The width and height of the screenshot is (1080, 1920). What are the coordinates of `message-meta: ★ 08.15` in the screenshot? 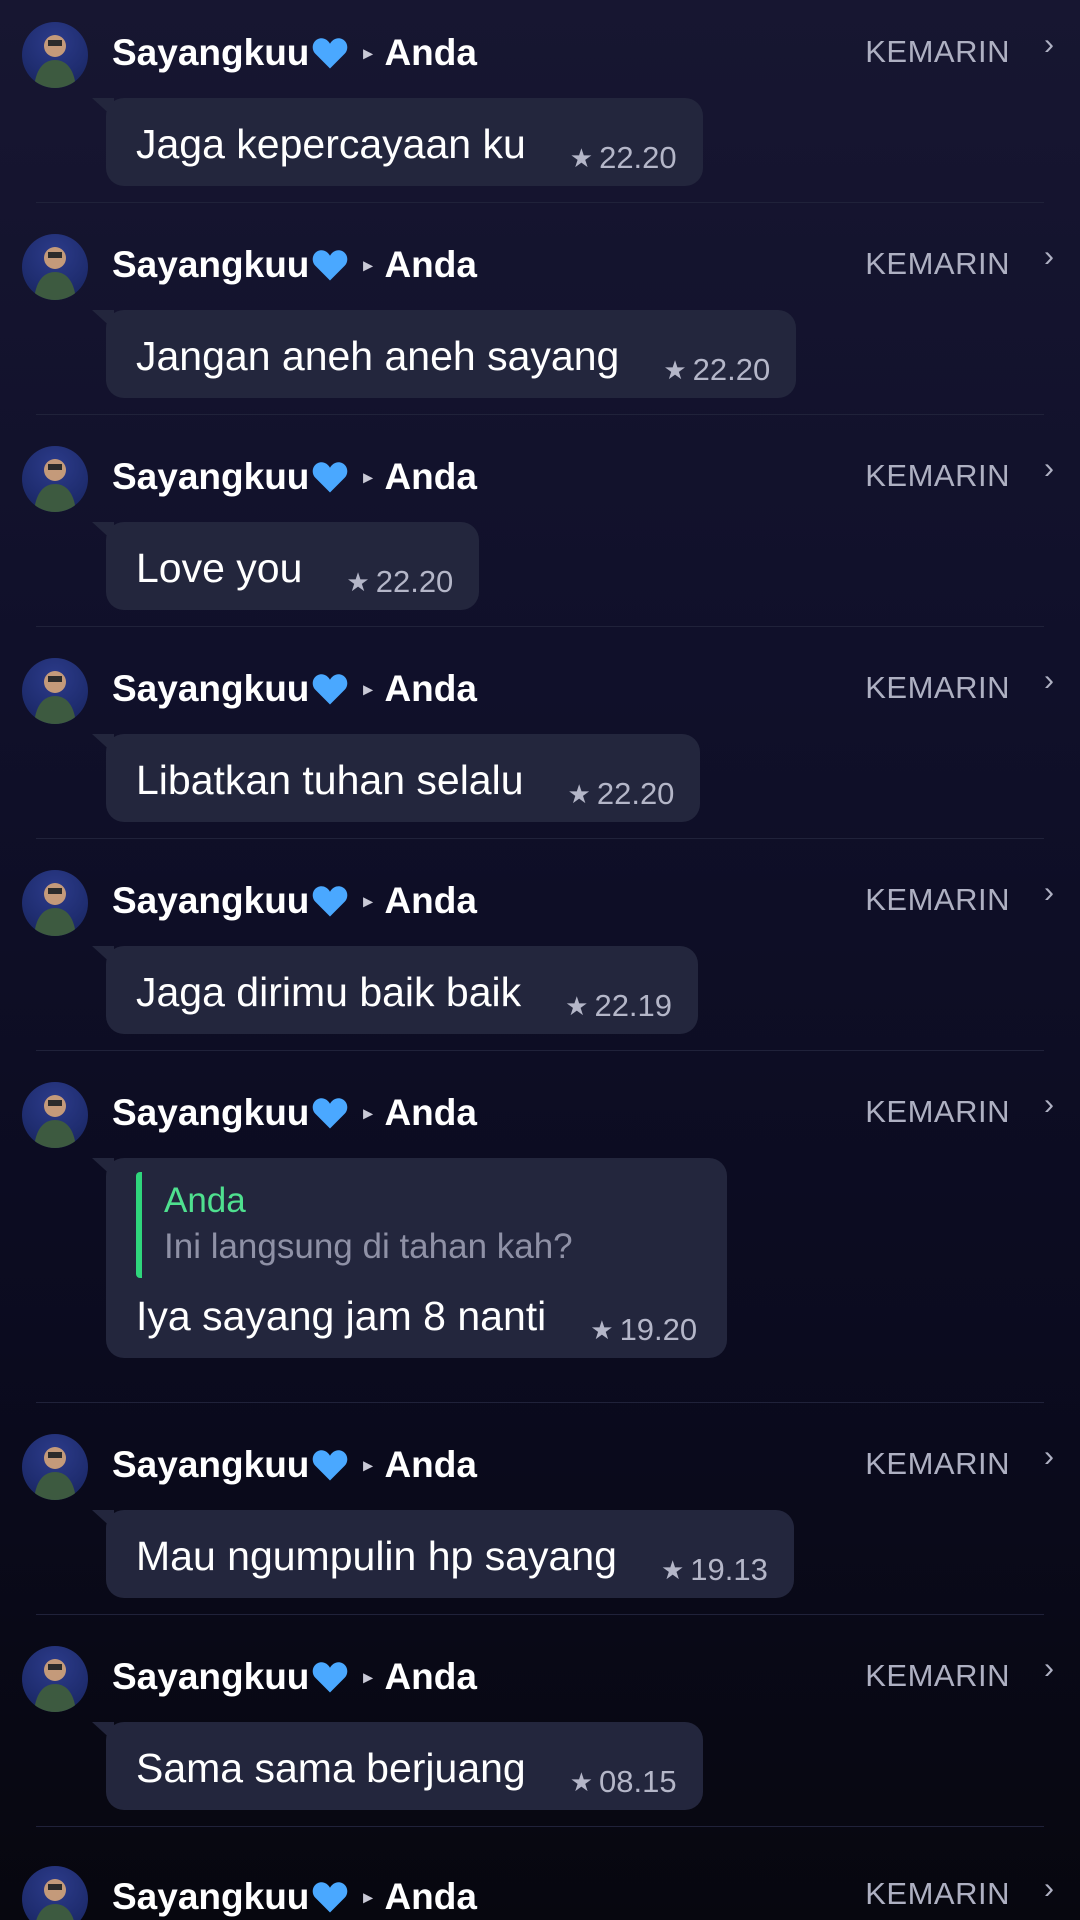 It's located at (623, 1782).